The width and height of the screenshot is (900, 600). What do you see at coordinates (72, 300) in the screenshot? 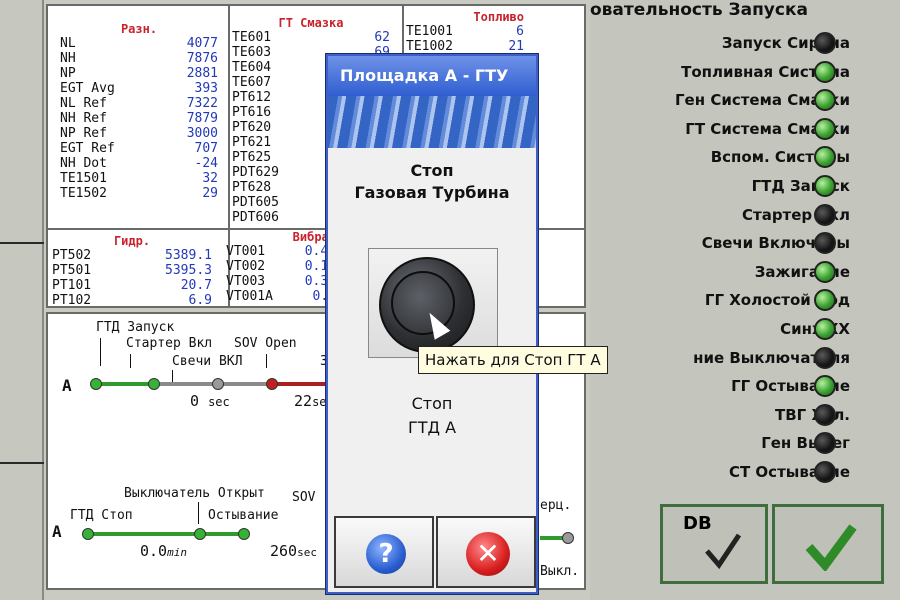
I see `param-name: PT102` at bounding box center [72, 300].